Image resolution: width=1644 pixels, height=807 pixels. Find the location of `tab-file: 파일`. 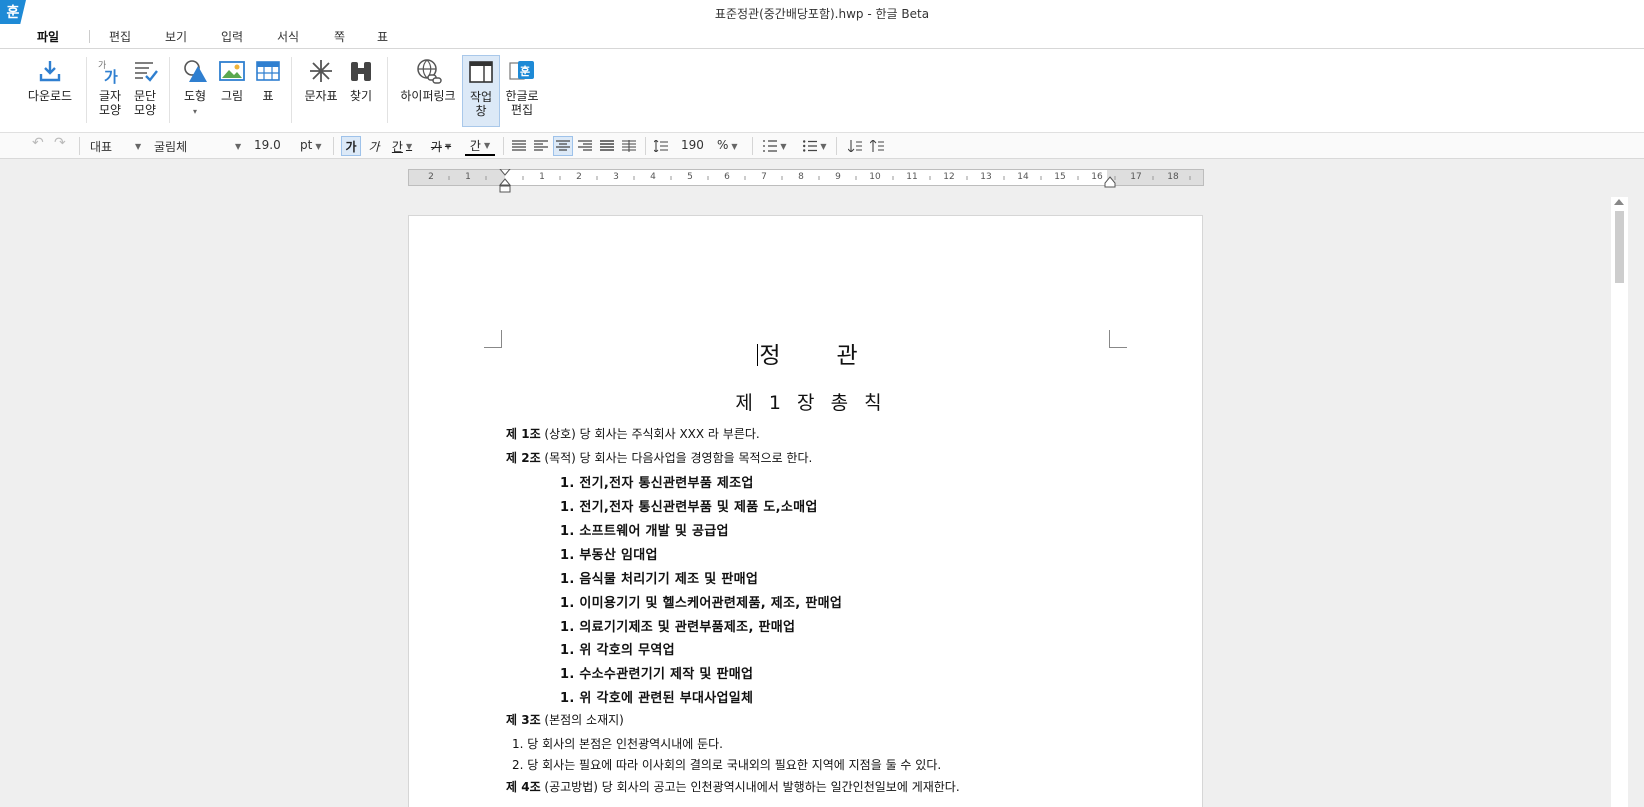

tab-file: 파일 is located at coordinates (48, 36).